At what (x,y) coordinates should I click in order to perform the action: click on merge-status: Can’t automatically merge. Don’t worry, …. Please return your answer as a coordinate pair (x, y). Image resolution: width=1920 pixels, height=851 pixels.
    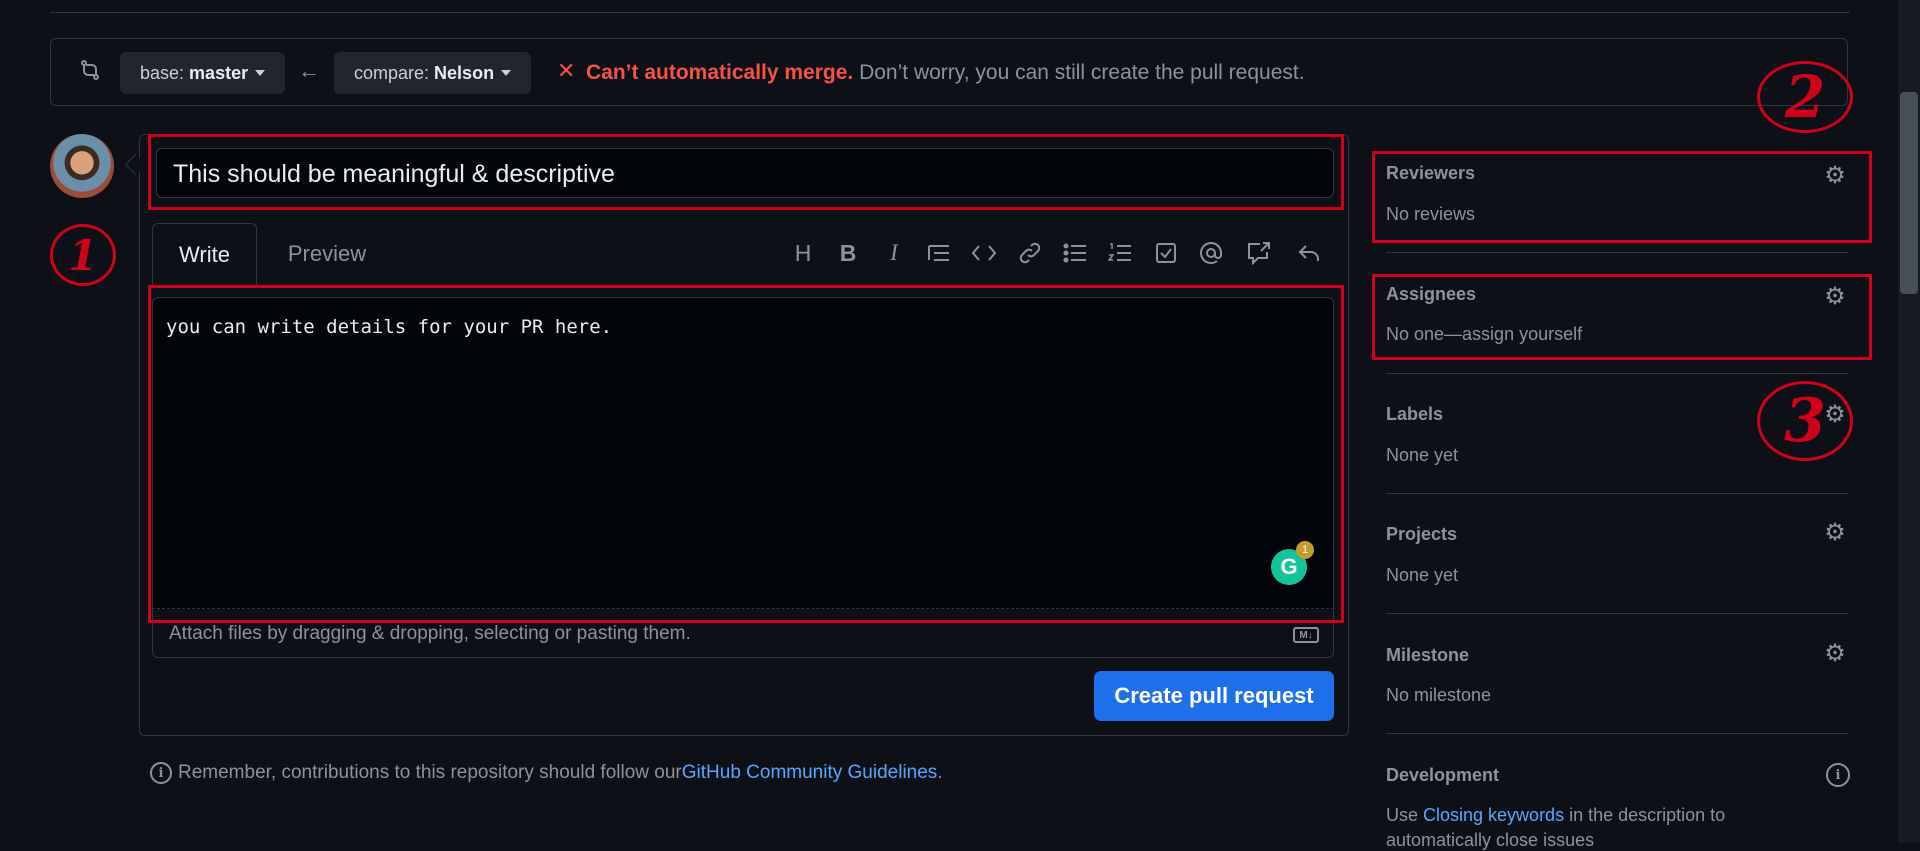
    Looking at the image, I should click on (945, 73).